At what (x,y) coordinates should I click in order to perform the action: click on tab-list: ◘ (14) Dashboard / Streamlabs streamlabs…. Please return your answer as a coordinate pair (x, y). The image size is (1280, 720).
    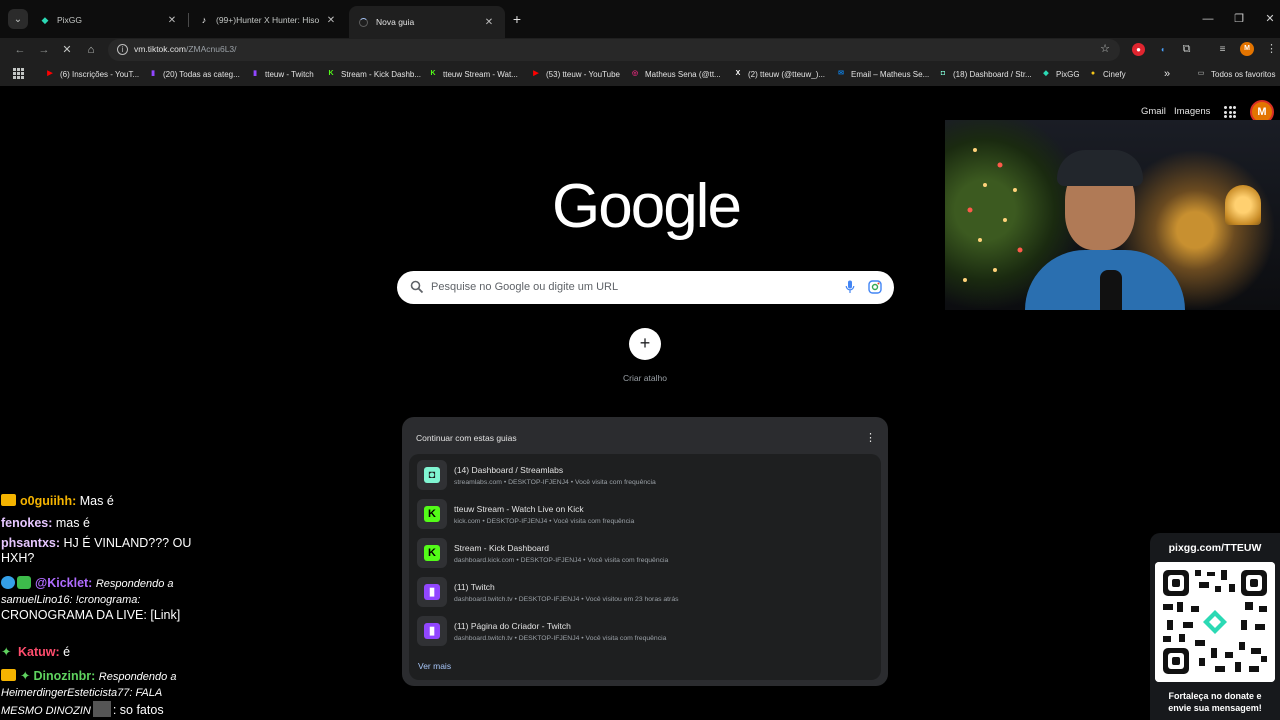
    Looking at the image, I should click on (645, 567).